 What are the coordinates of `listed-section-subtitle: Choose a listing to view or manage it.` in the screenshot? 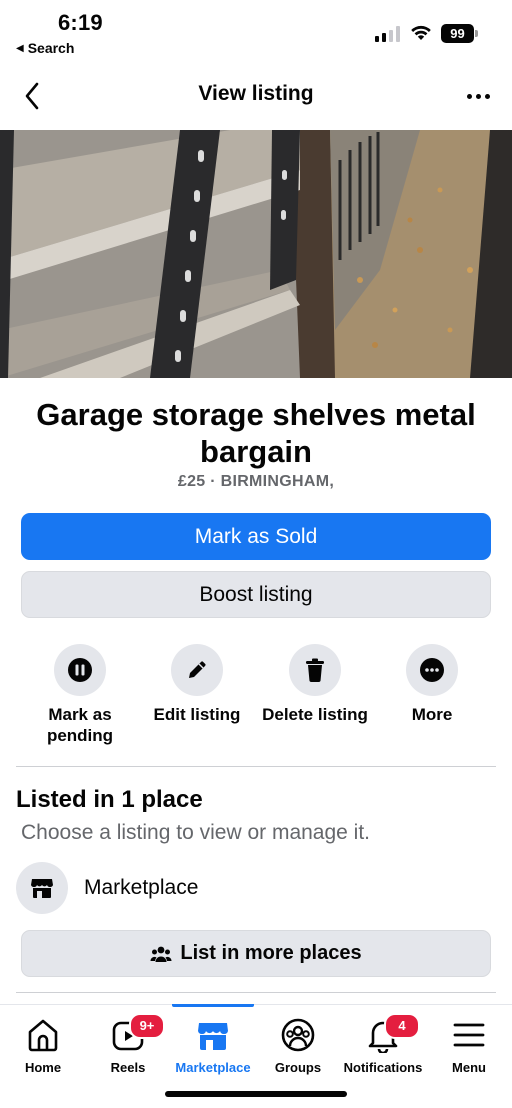 It's located at (196, 832).